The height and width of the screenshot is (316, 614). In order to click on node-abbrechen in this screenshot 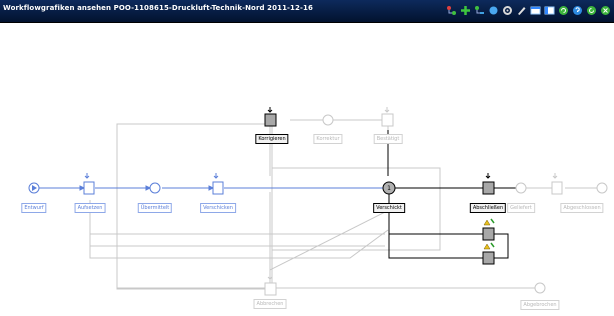, I will do `click(270, 285)`.